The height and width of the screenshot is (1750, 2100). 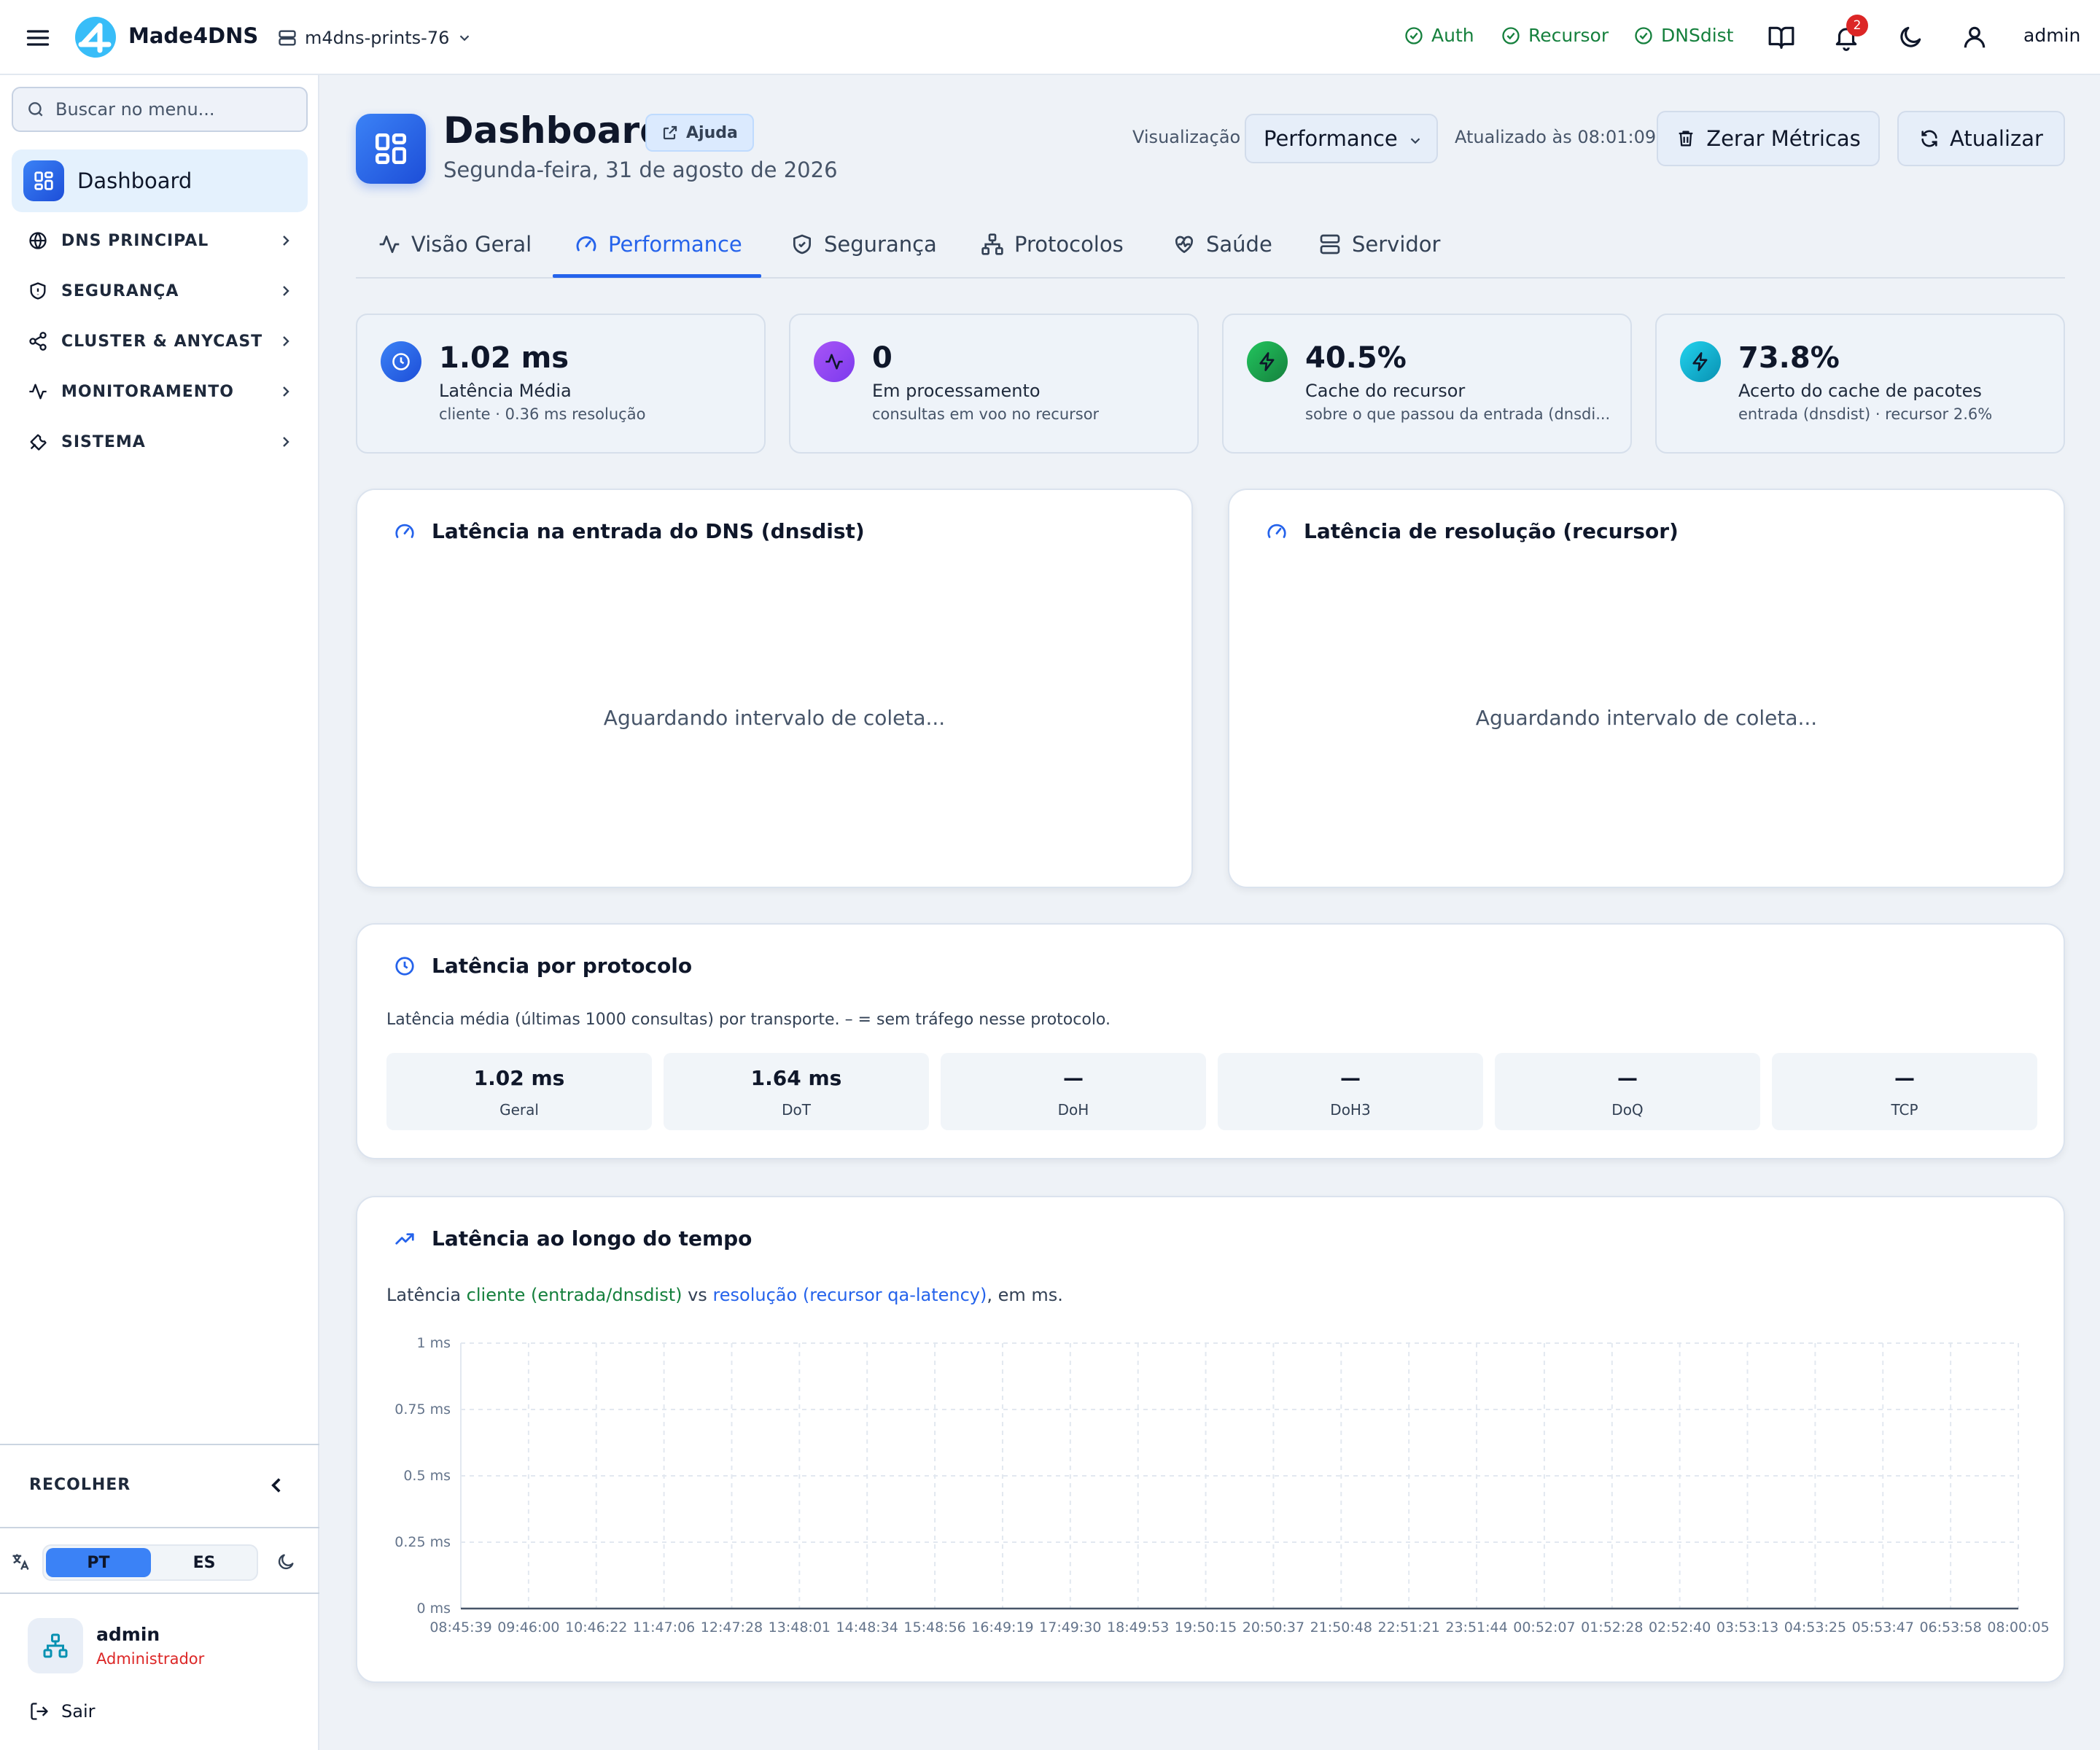 I want to click on x-tick-label: 01:52:28, so click(x=1612, y=1627).